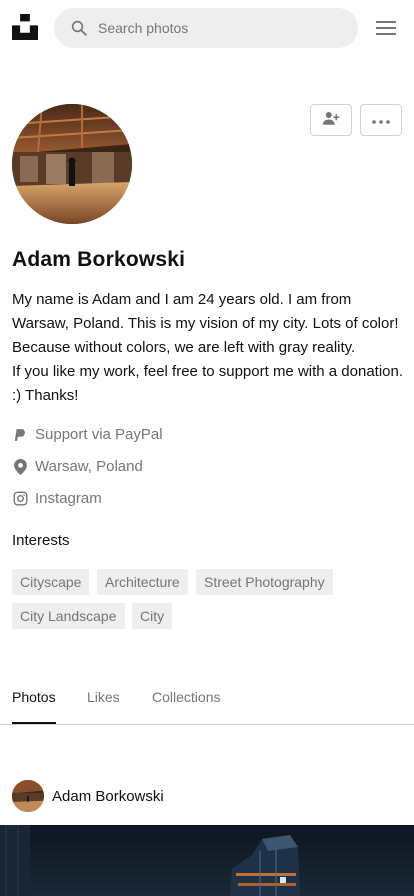 Image resolution: width=414 pixels, height=896 pixels. I want to click on location-text: Warsaw, Poland, so click(89, 466).